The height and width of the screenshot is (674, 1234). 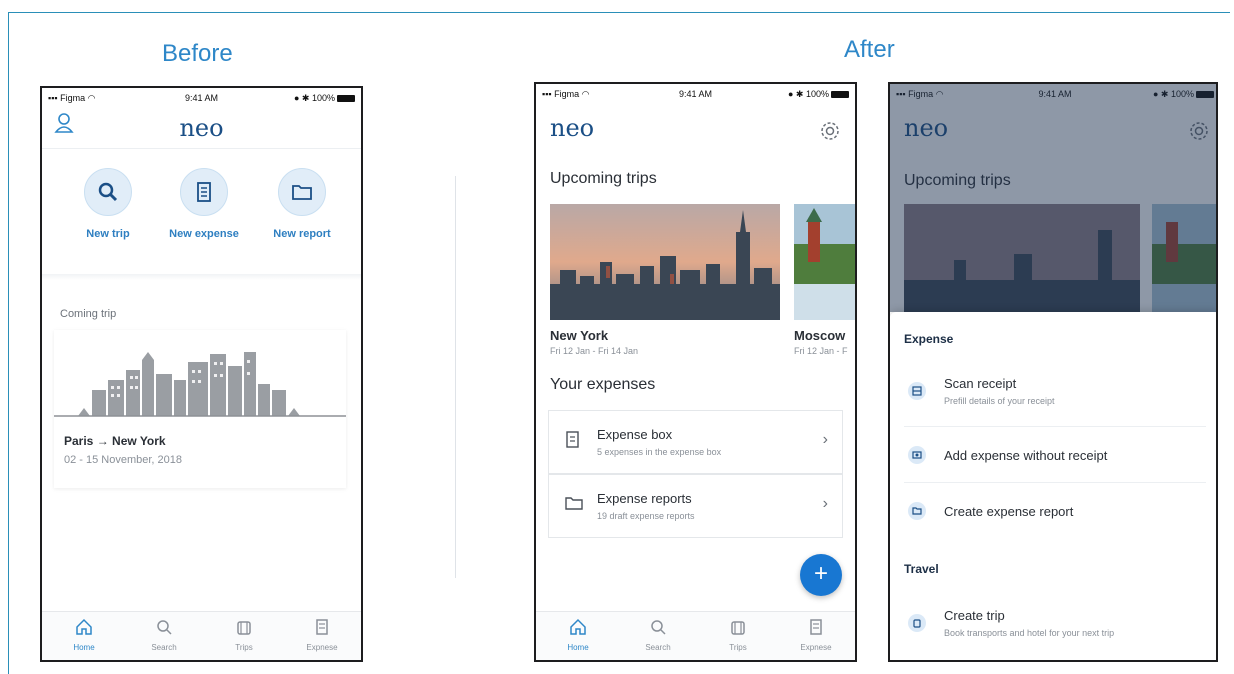 I want to click on coming-trip-label: Coming trip, so click(x=88, y=314).